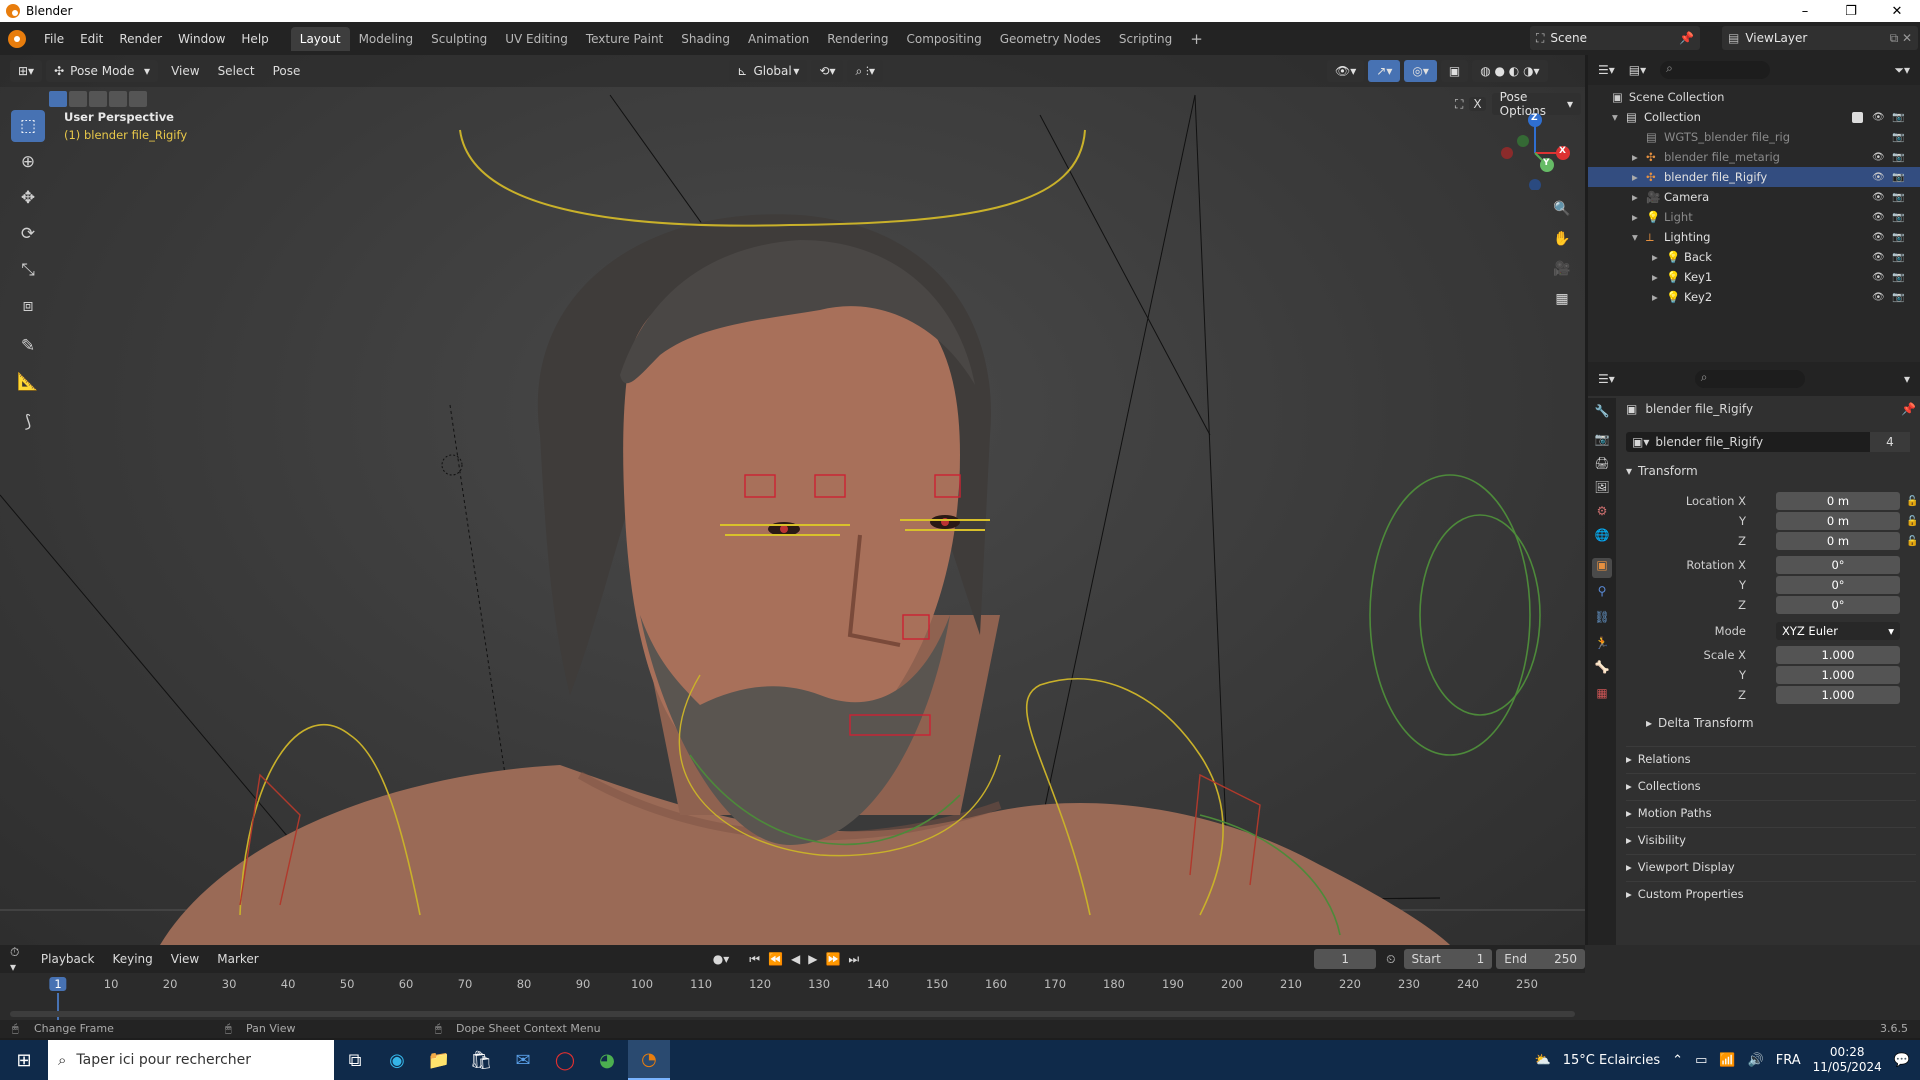 This screenshot has height=1080, width=1920. Describe the element at coordinates (1390, 959) in the screenshot. I see `preview-range-icon: ⏲` at that location.